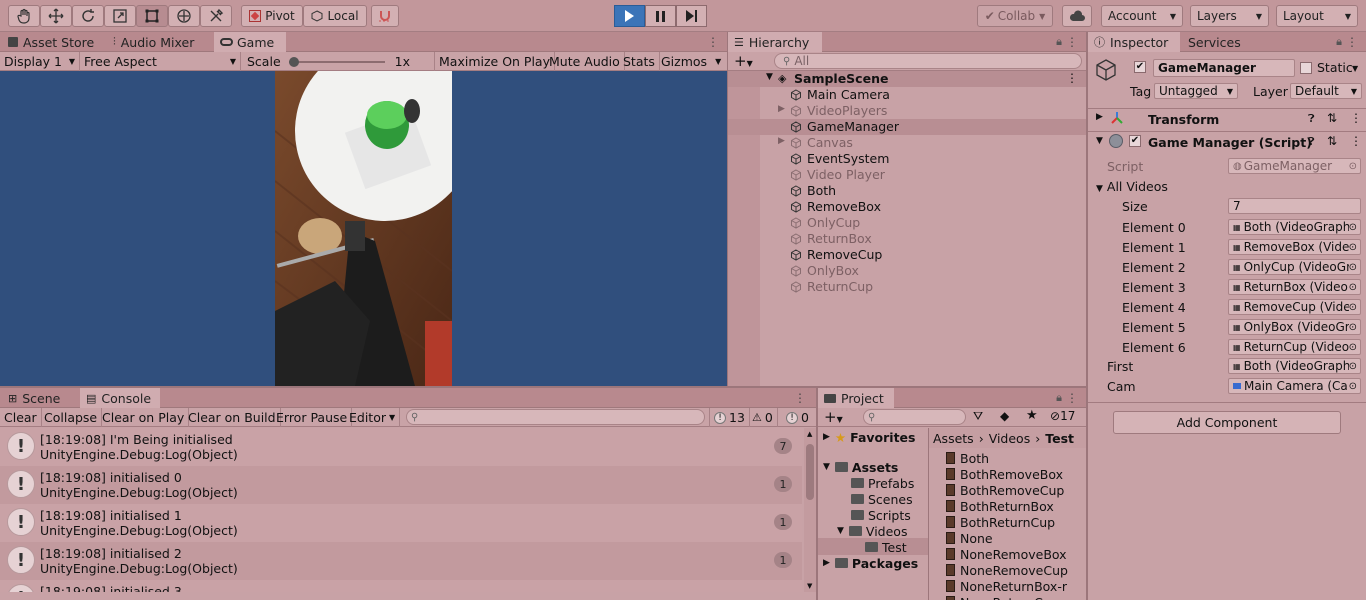  Describe the element at coordinates (1134, 42) in the screenshot. I see `tab-inspector: ⓘ Inspector` at that location.